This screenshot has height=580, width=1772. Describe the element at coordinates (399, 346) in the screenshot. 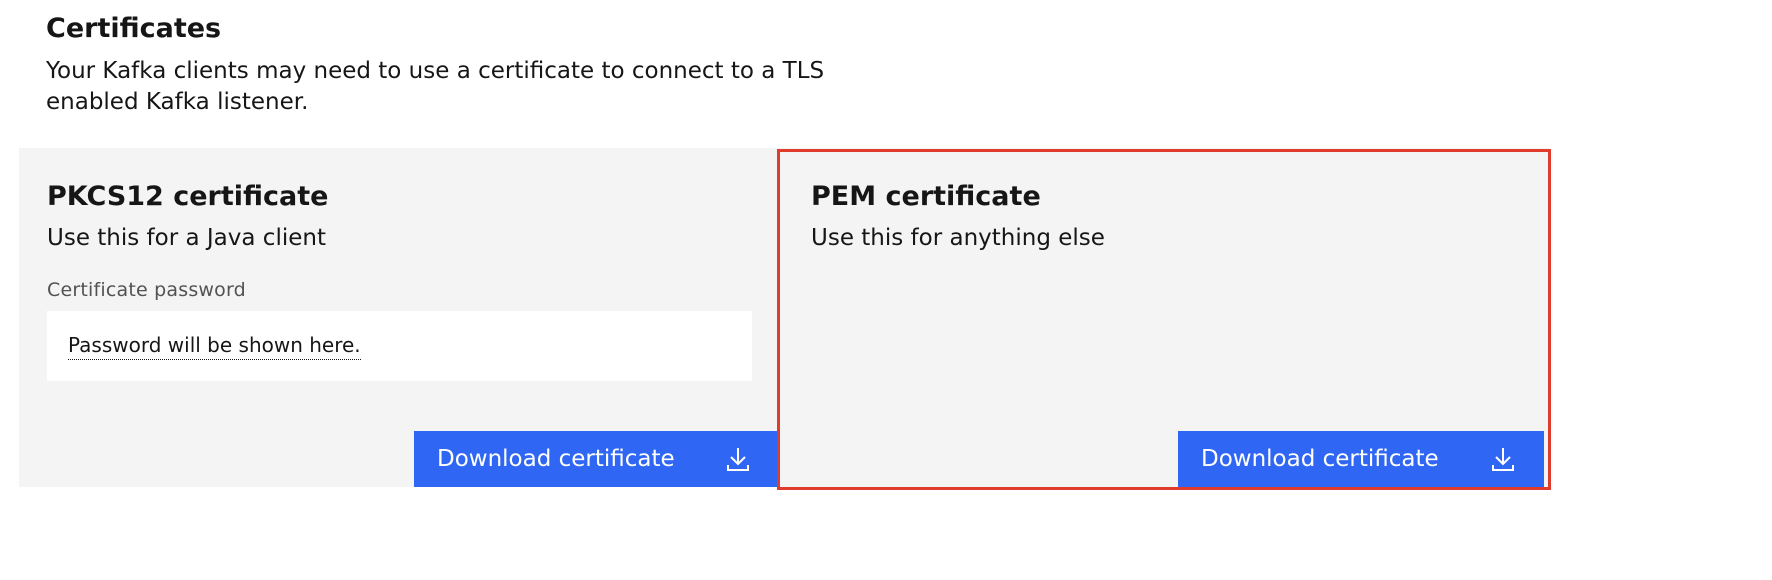

I see `certificate-password-field: Password will be shown here.` at that location.